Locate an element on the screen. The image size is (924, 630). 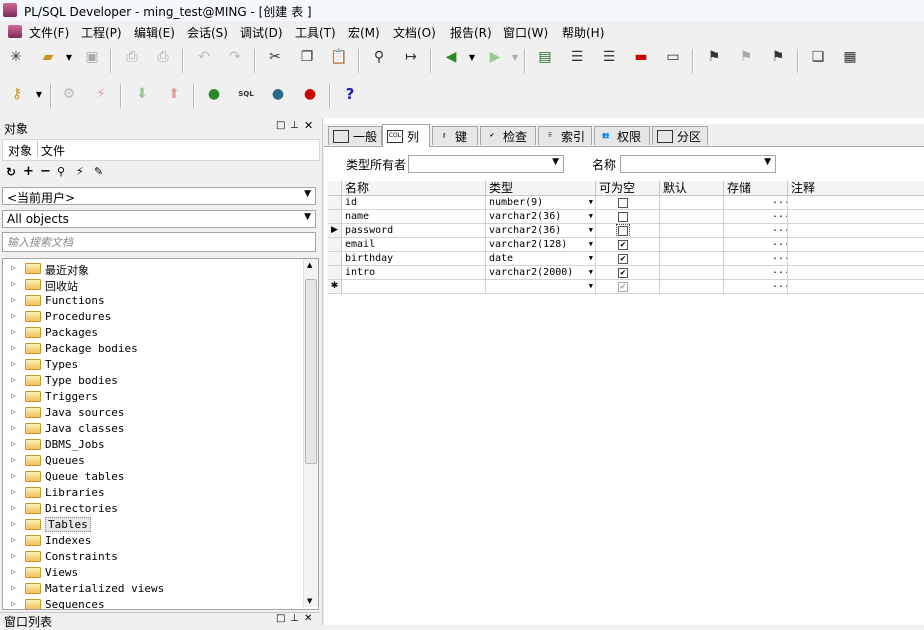
column-type-cell: varchar2(36) ▼ is located at coordinates (541, 231).